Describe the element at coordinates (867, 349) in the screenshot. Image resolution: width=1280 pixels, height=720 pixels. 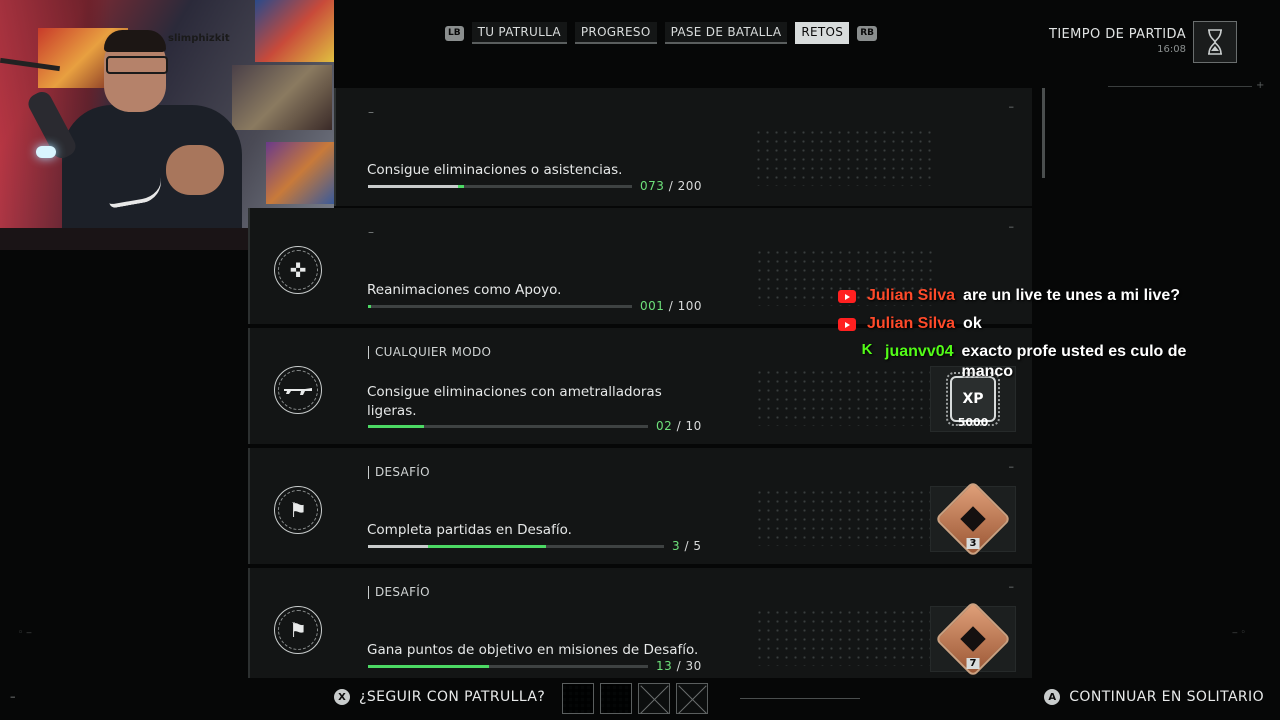
I see `kick-icon: K` at that location.